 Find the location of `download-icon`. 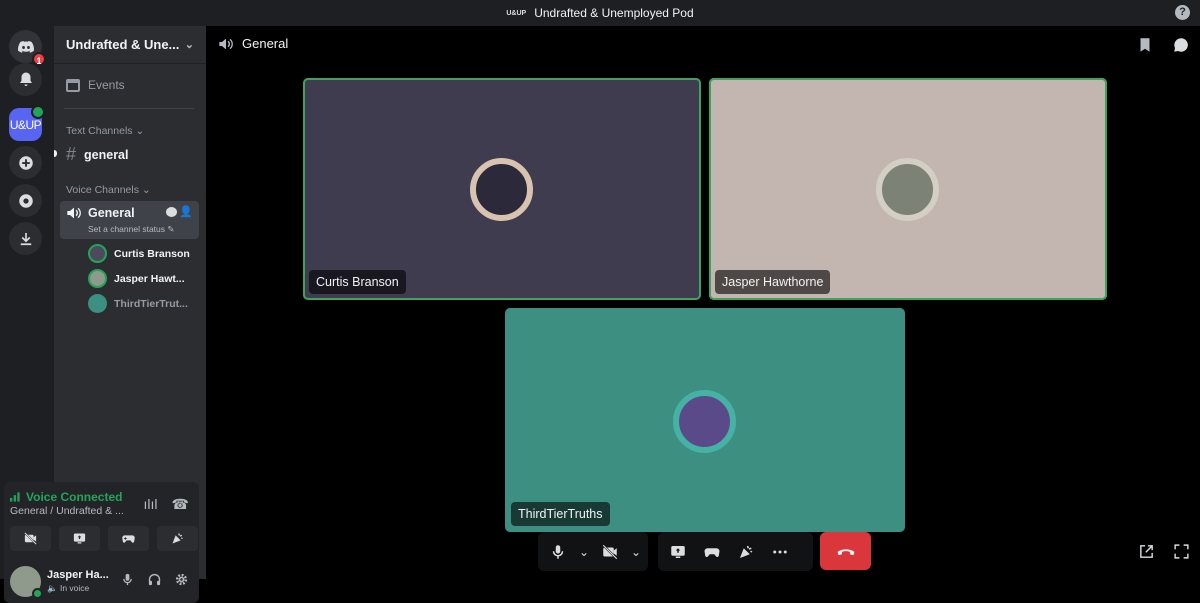

download-icon is located at coordinates (25, 238).